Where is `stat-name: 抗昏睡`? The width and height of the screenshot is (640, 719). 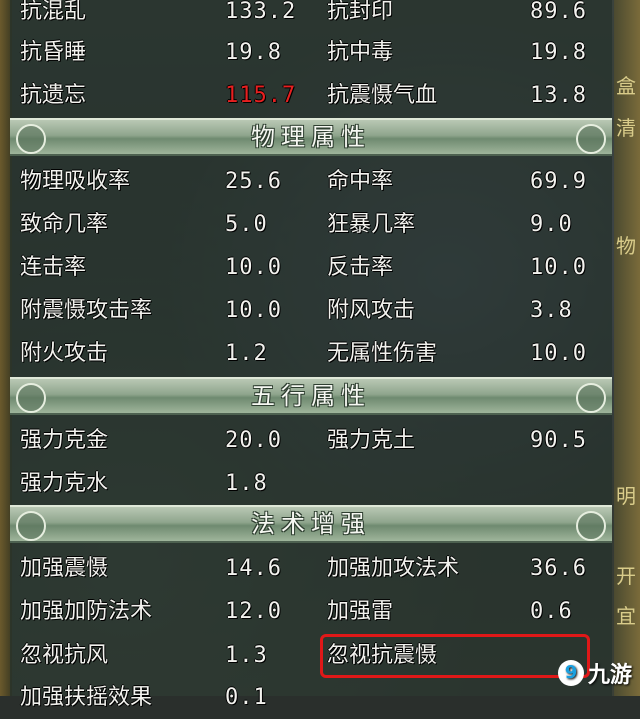
stat-name: 抗昏睡 is located at coordinates (53, 52).